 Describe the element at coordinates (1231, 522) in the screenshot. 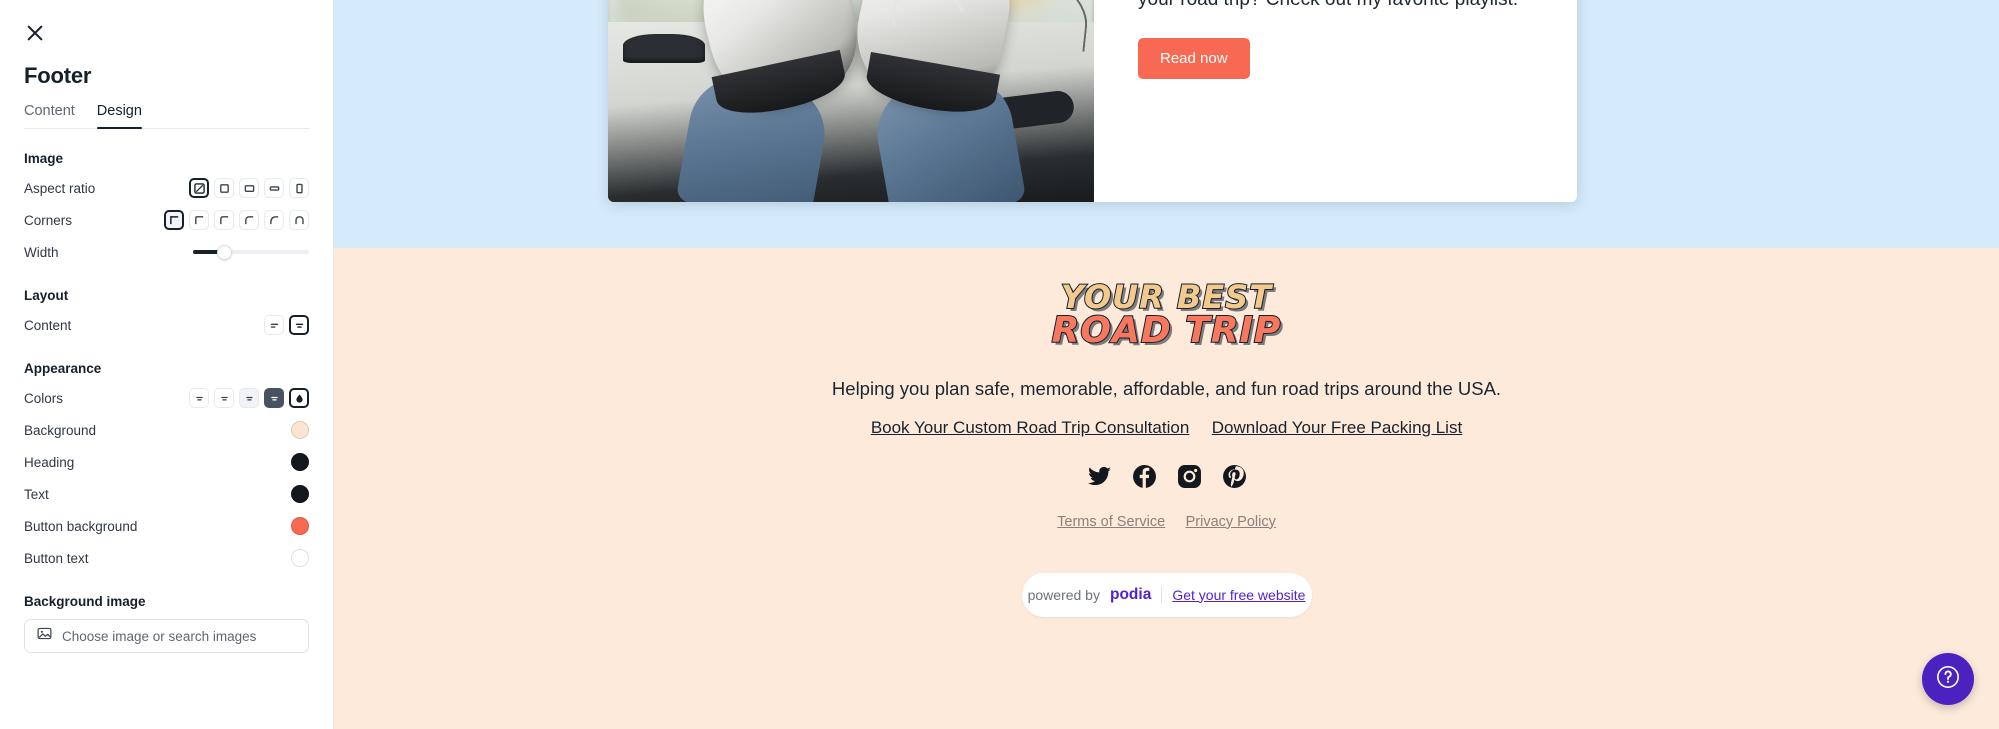

I see `privacy-policy-link: Privacy Policy` at that location.